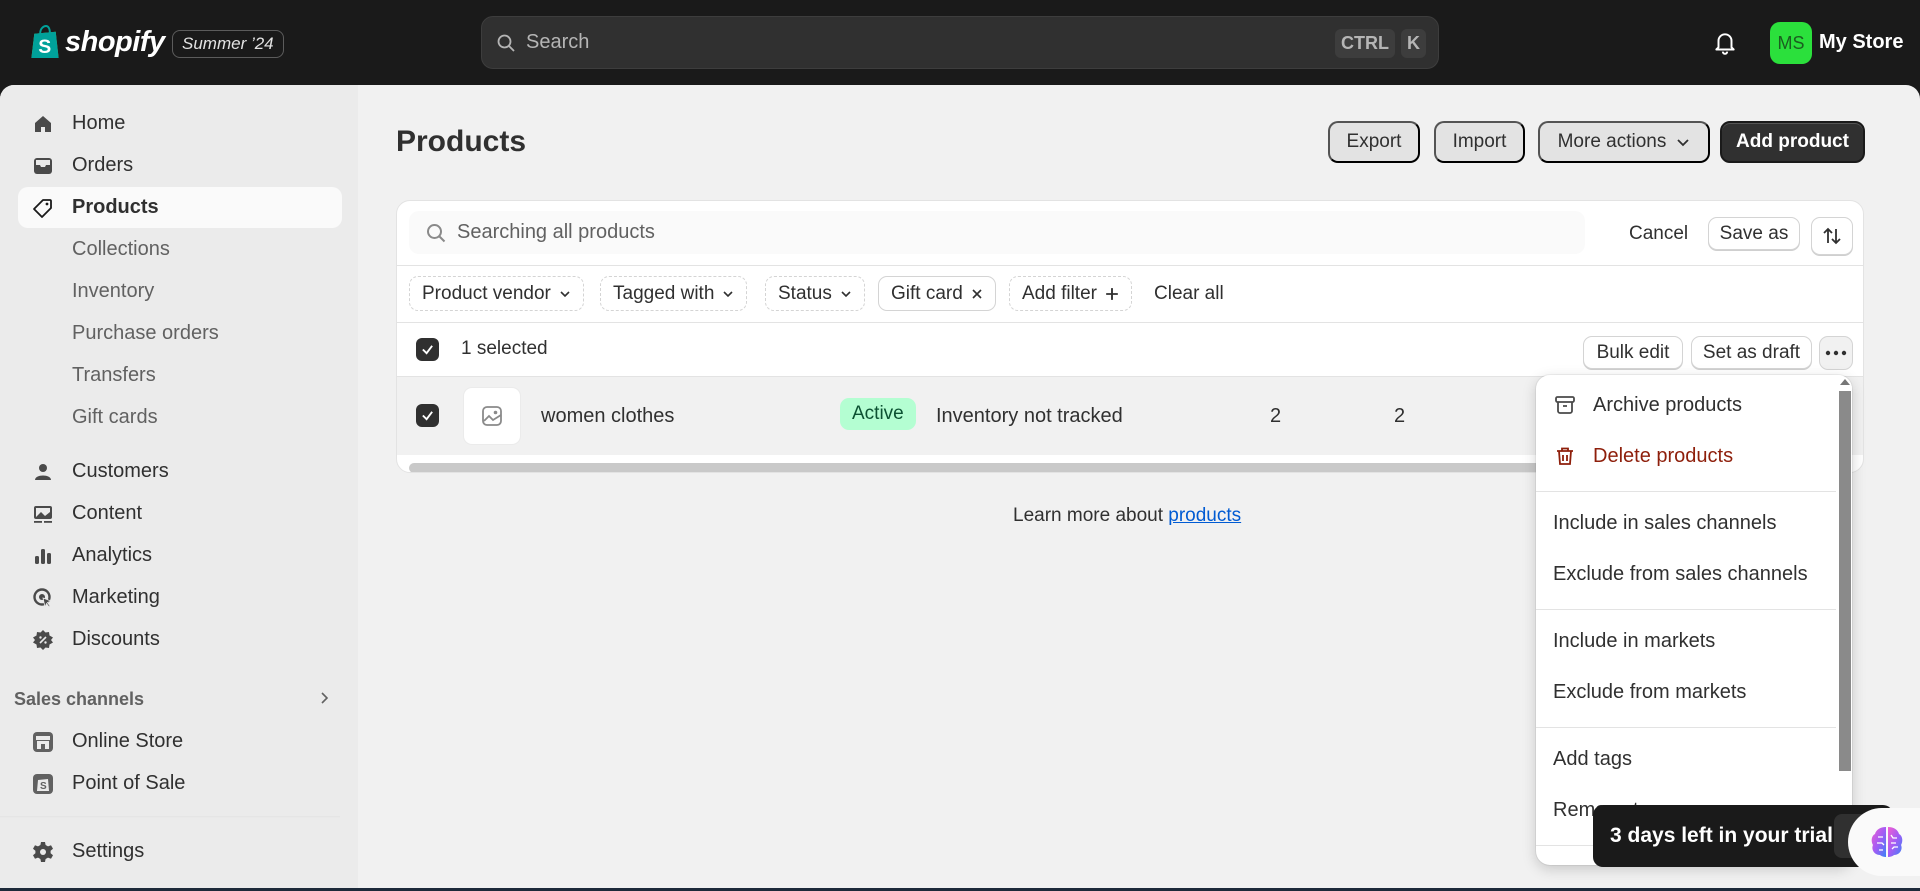 The height and width of the screenshot is (891, 1920). Describe the element at coordinates (815, 293) in the screenshot. I see `filter-status: Status` at that location.